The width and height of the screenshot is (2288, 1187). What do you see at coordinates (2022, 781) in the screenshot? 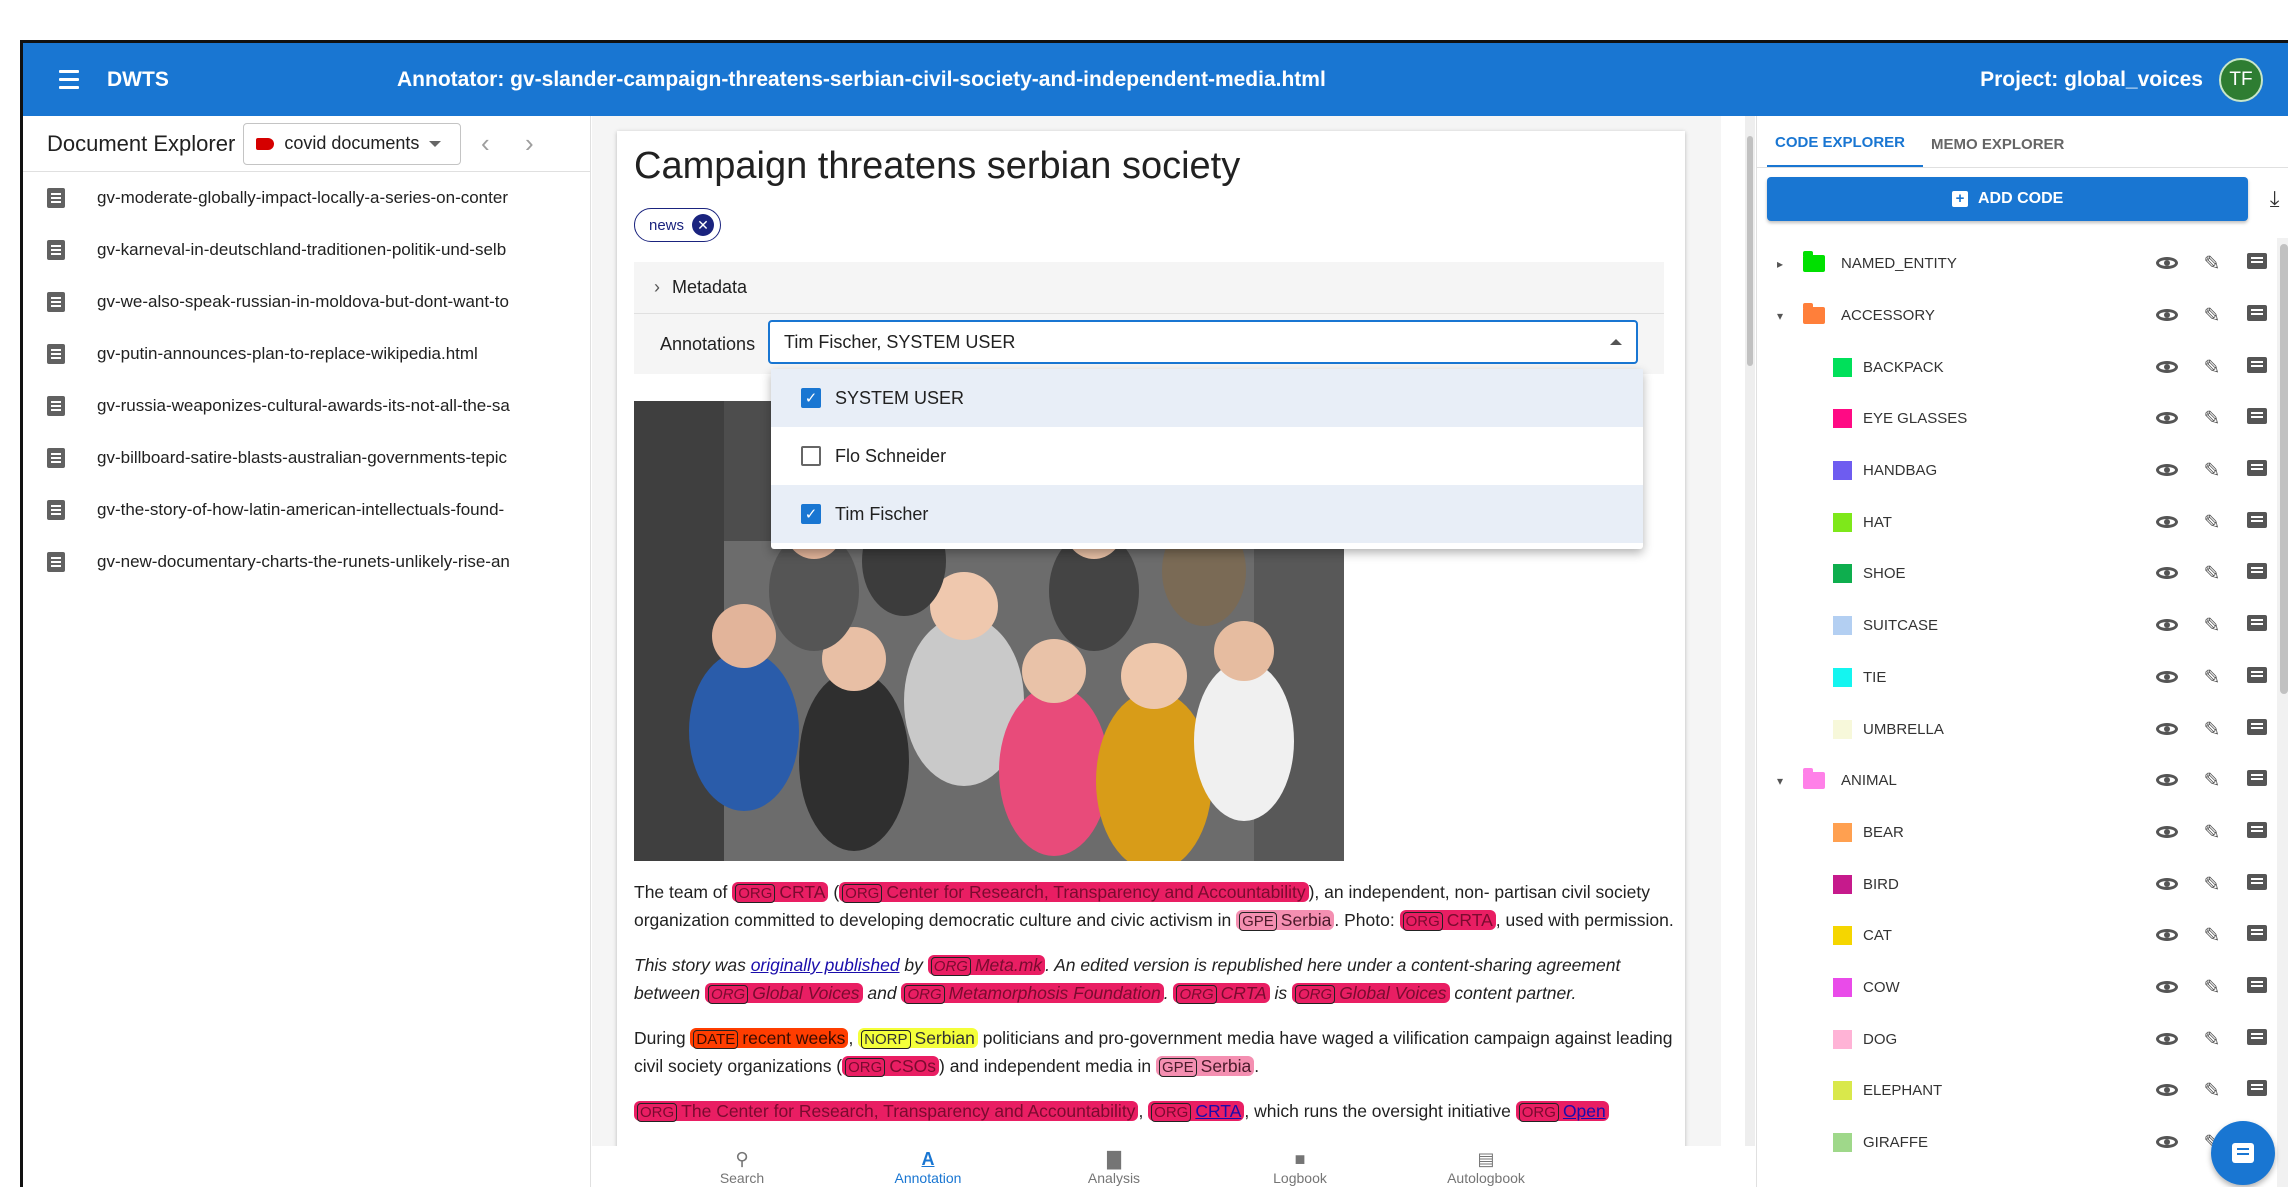
I see `code-item-animal: ▾ ANIMAL ✎` at bounding box center [2022, 781].